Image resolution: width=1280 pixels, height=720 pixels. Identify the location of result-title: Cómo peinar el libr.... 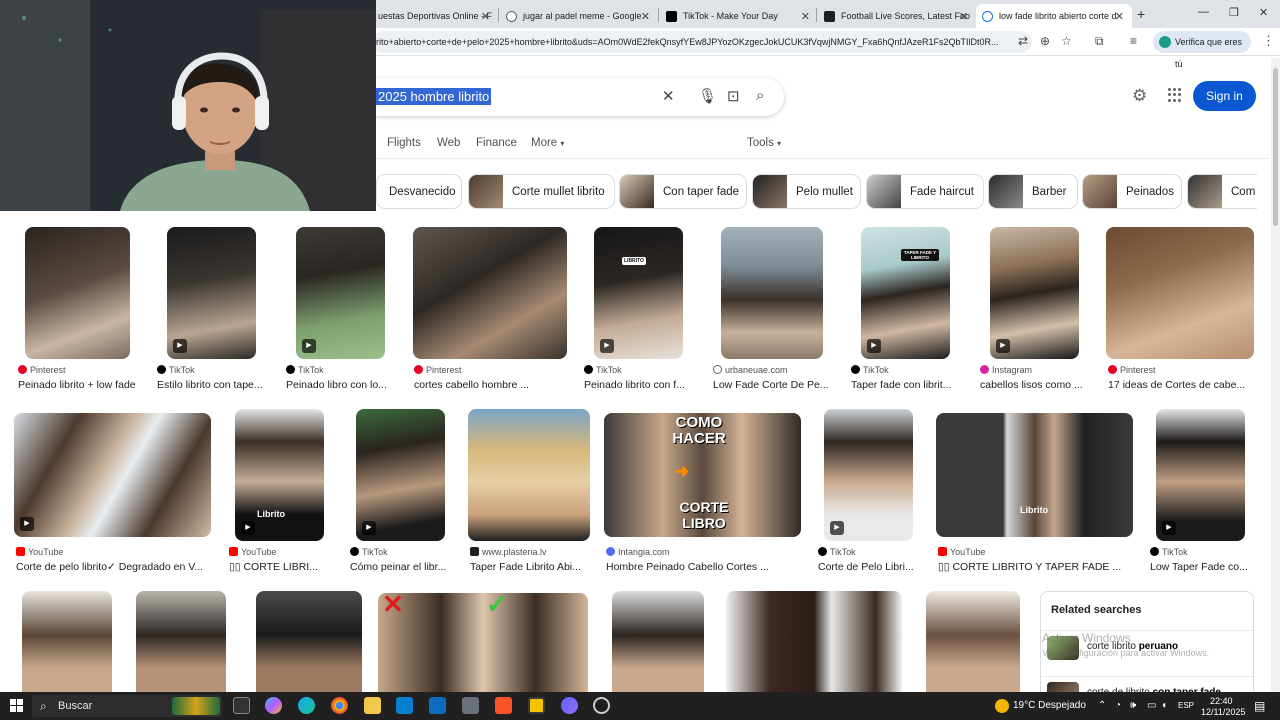
(402, 567).